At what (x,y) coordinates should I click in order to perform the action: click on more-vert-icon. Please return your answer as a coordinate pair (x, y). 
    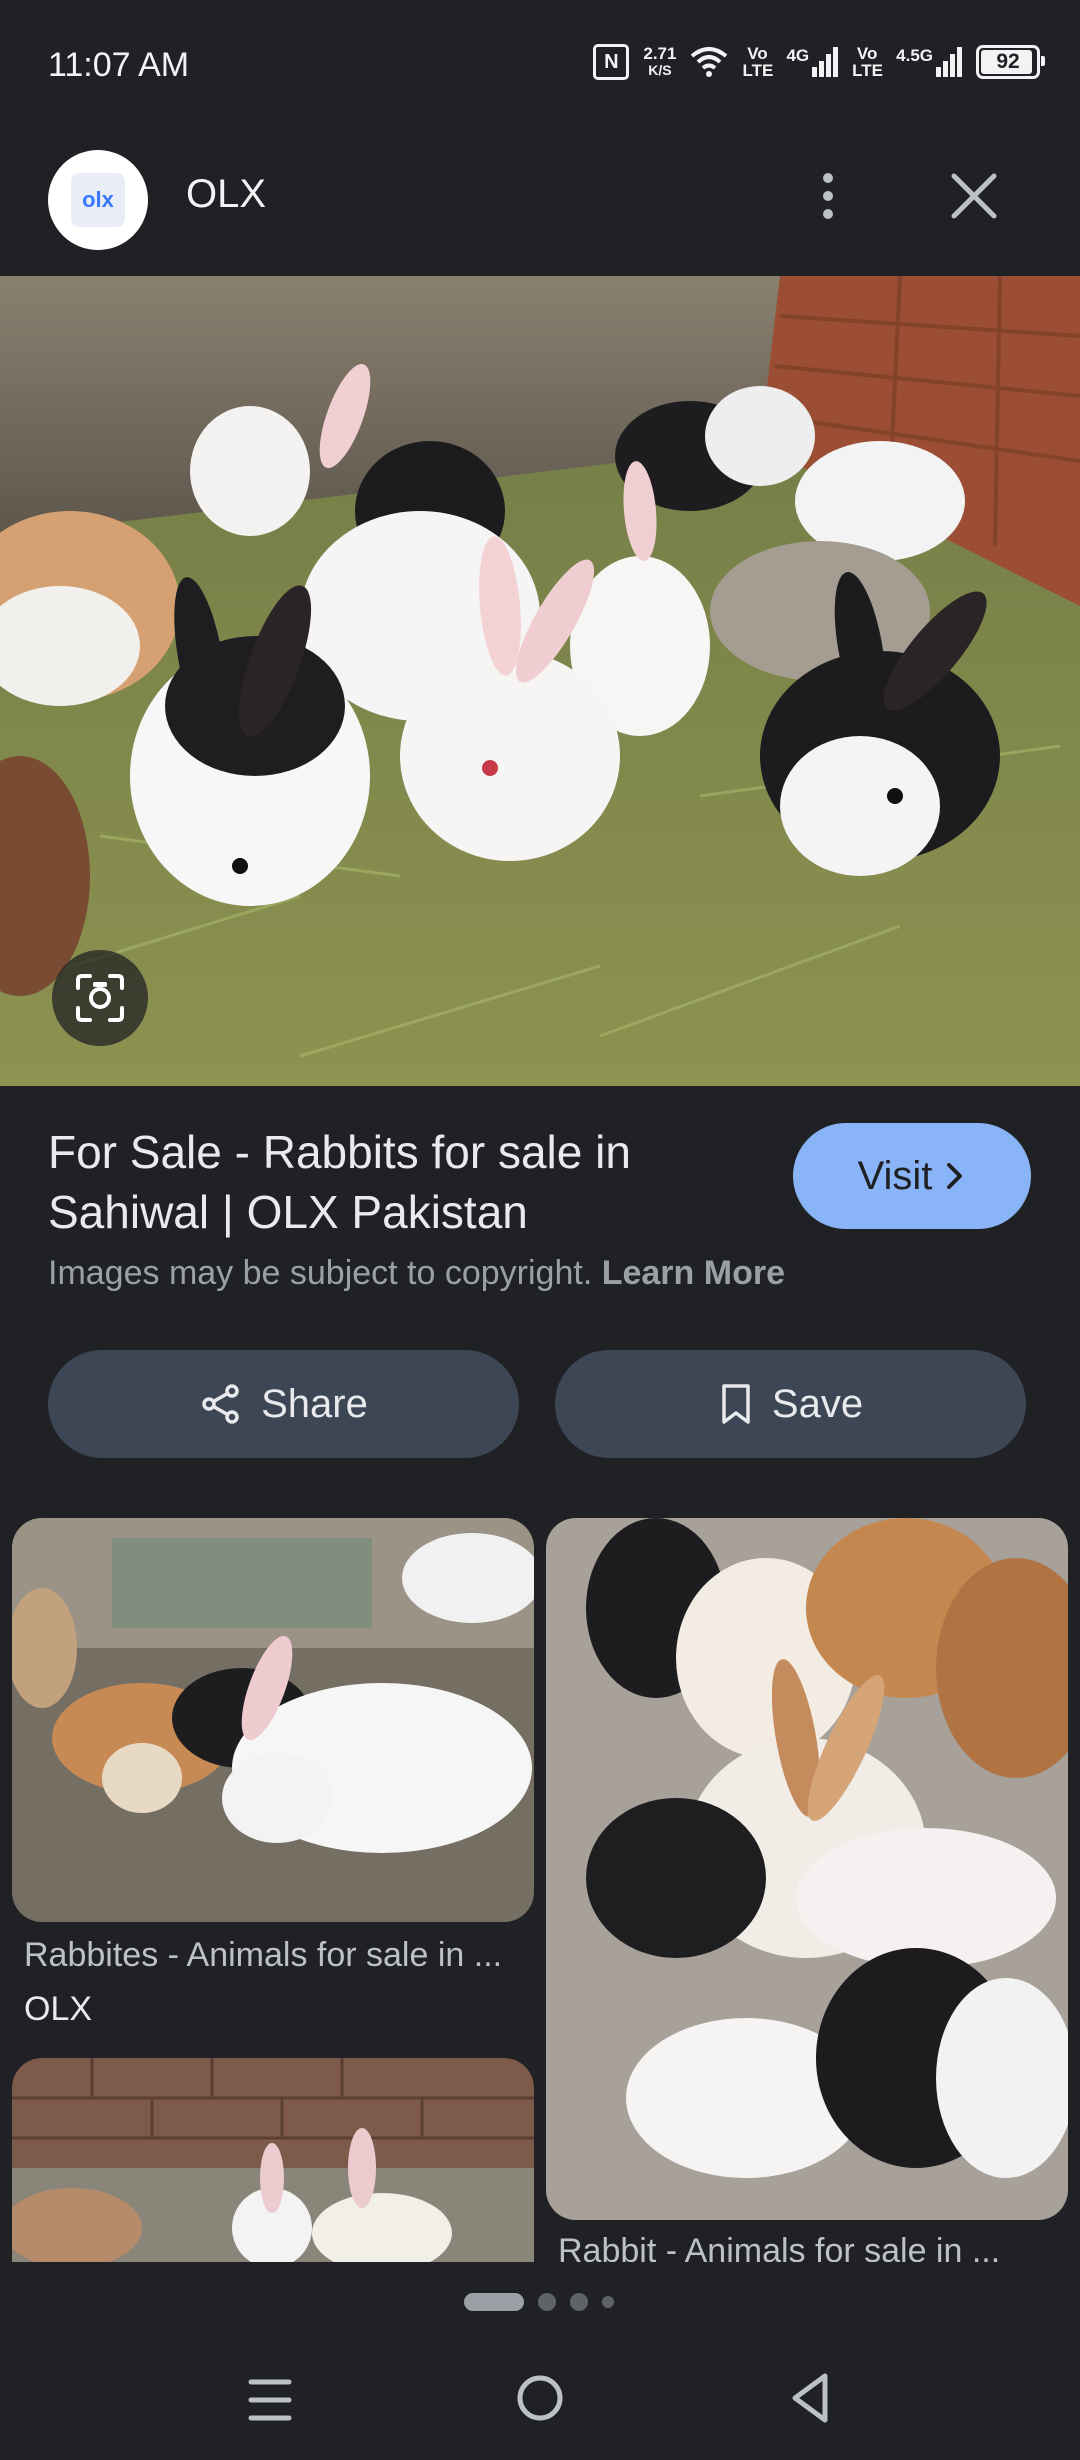
    Looking at the image, I should click on (828, 196).